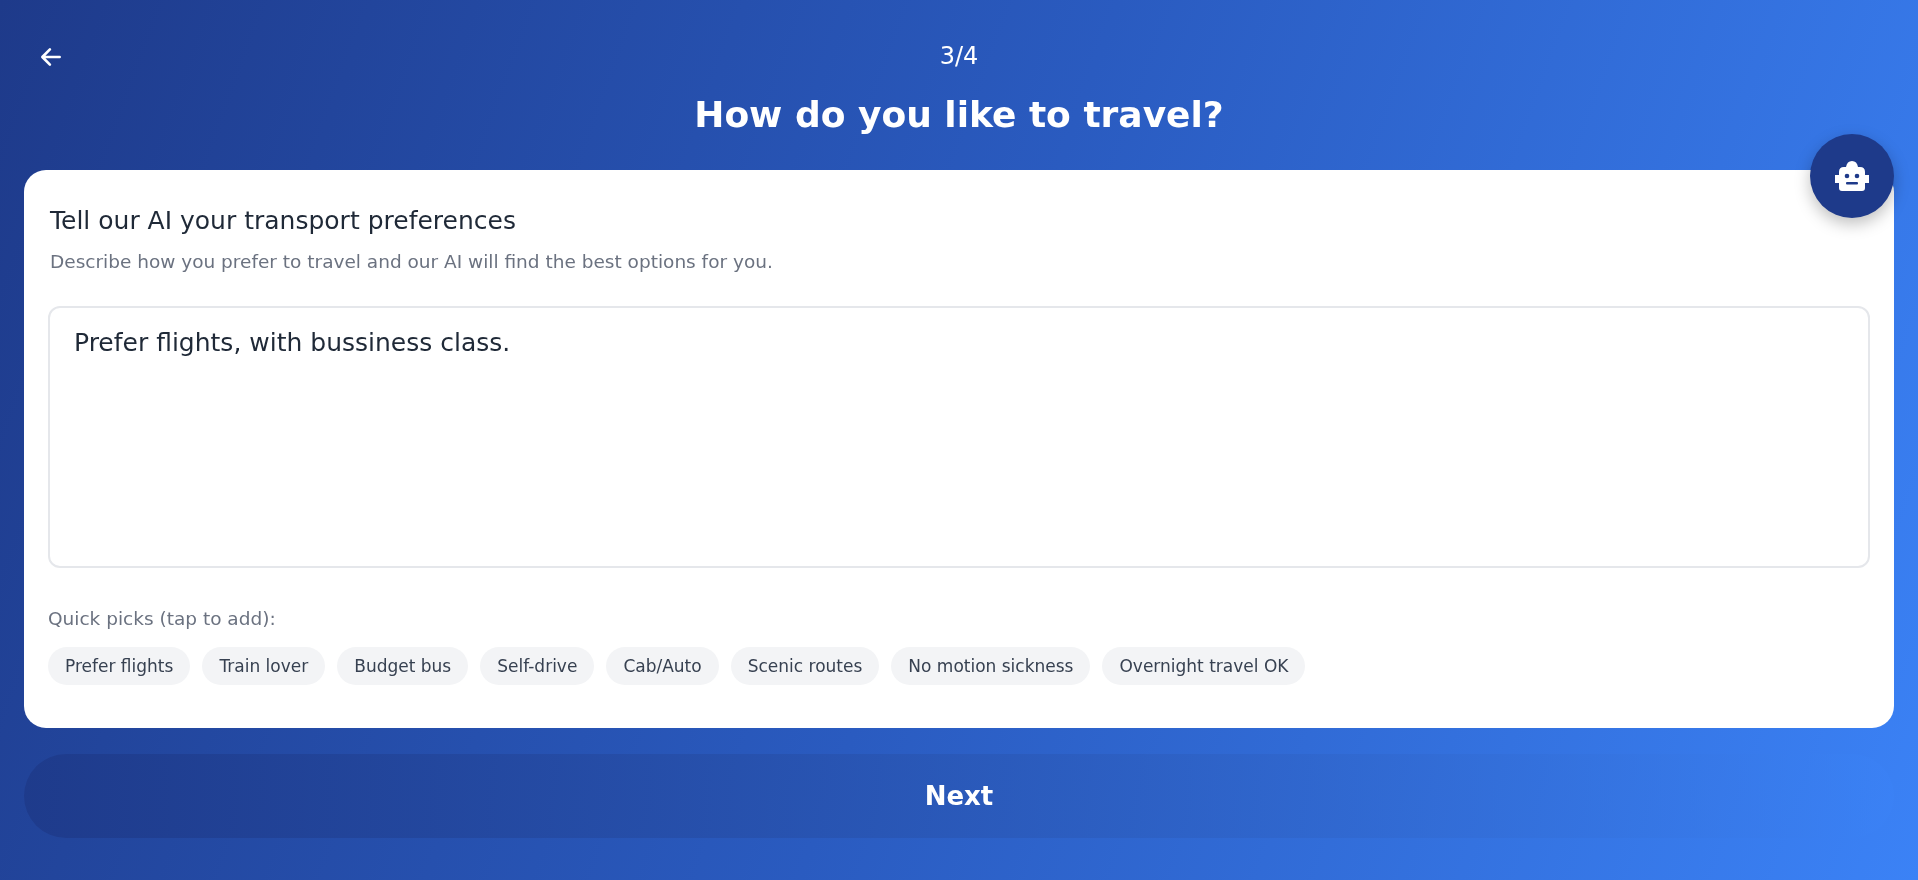  I want to click on quick-pick-chip: Train lover, so click(264, 666).